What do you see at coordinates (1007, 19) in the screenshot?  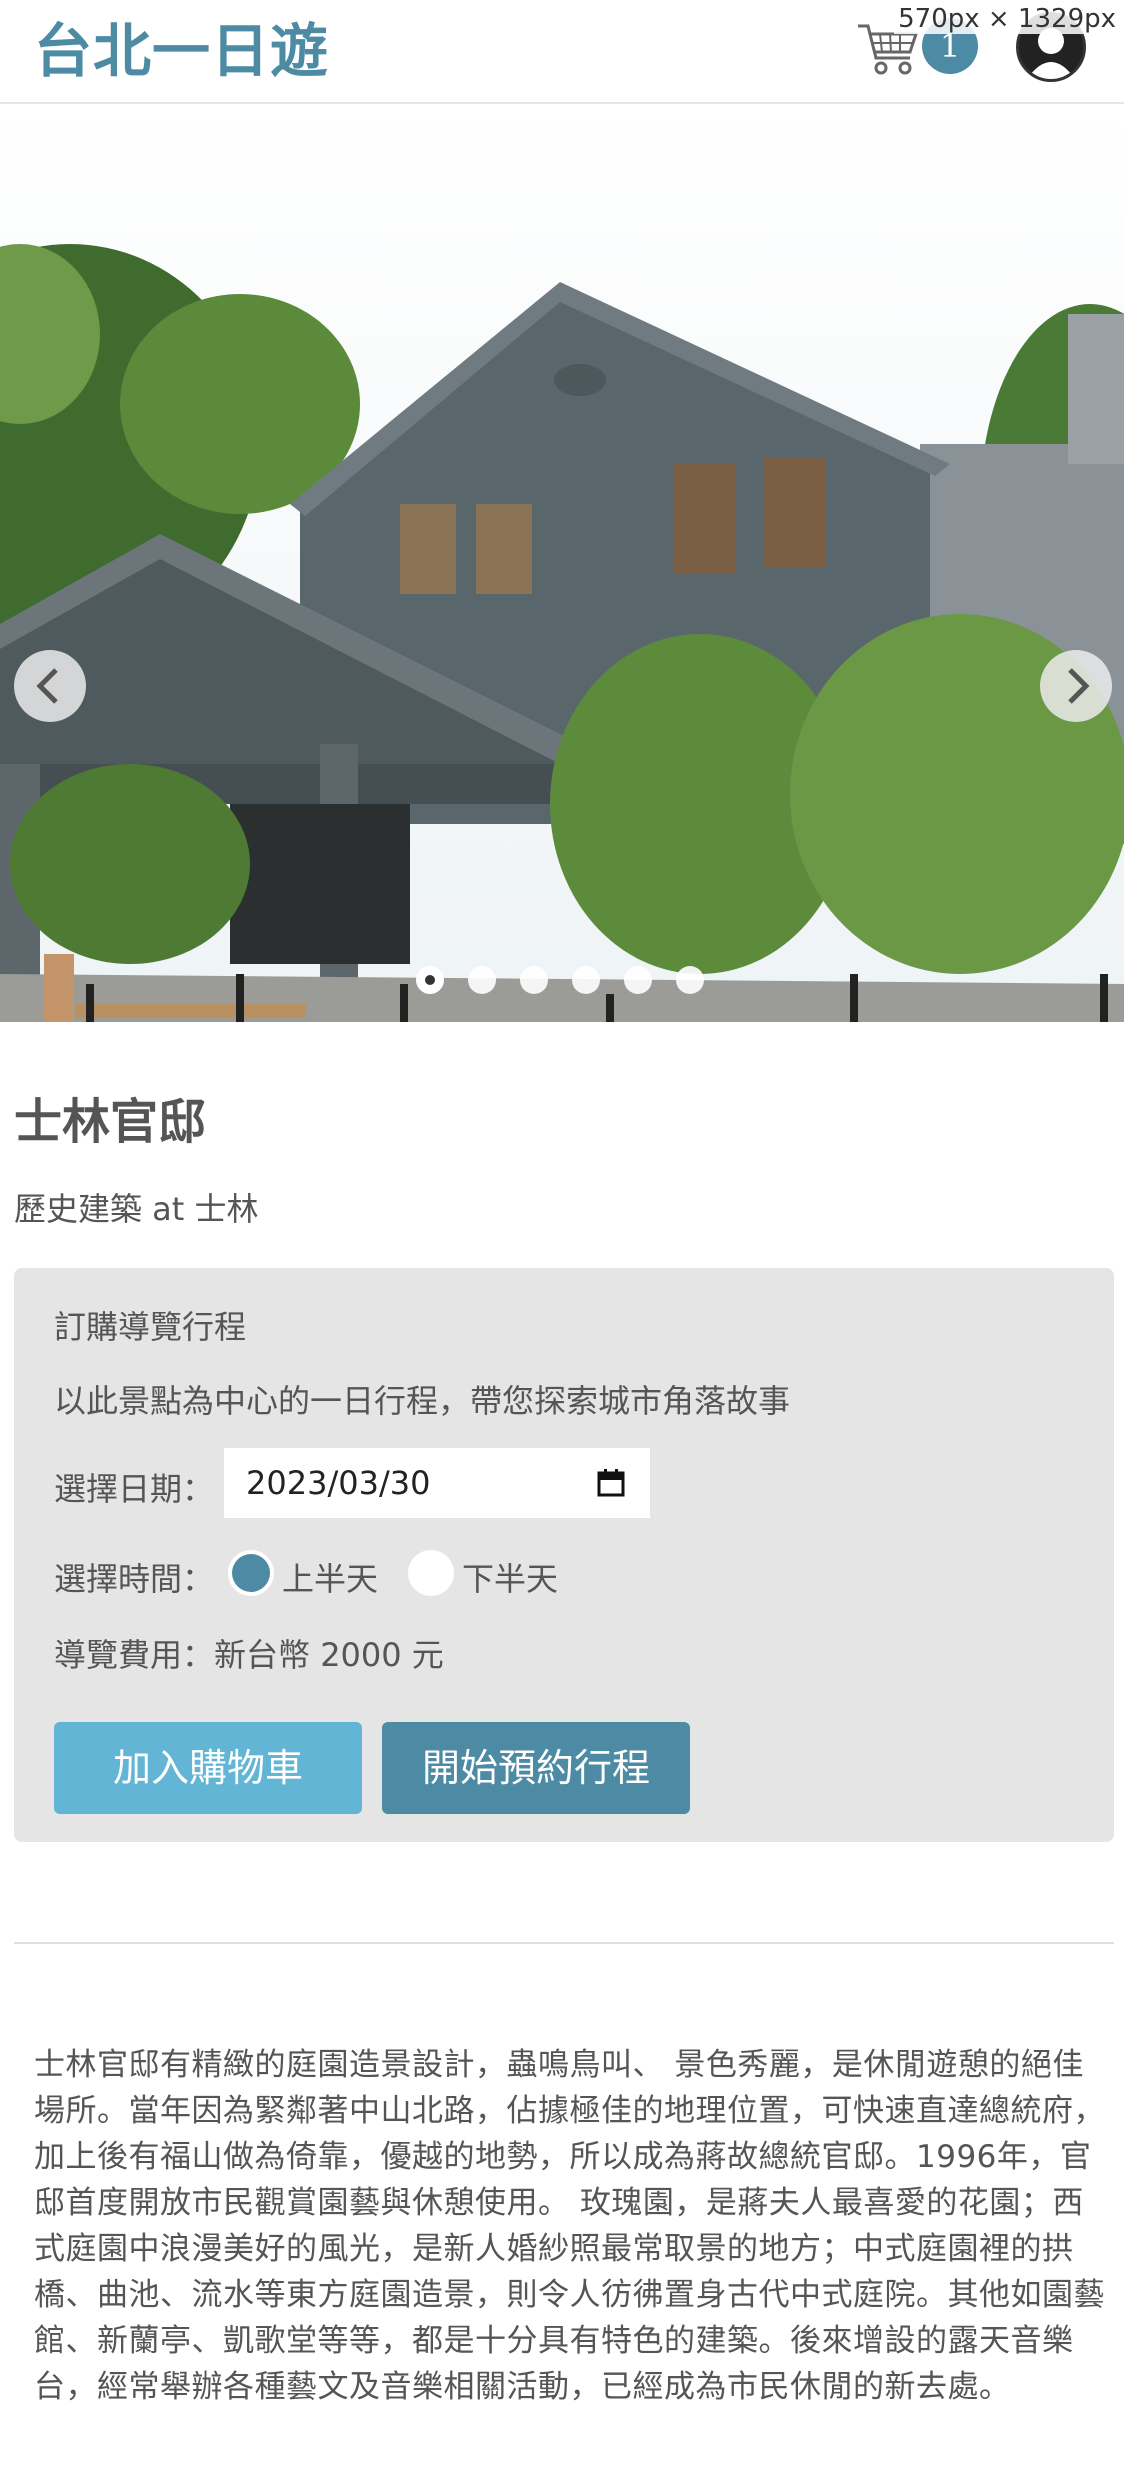 I see `viewport-size-overlay: 570px × 1329px` at bounding box center [1007, 19].